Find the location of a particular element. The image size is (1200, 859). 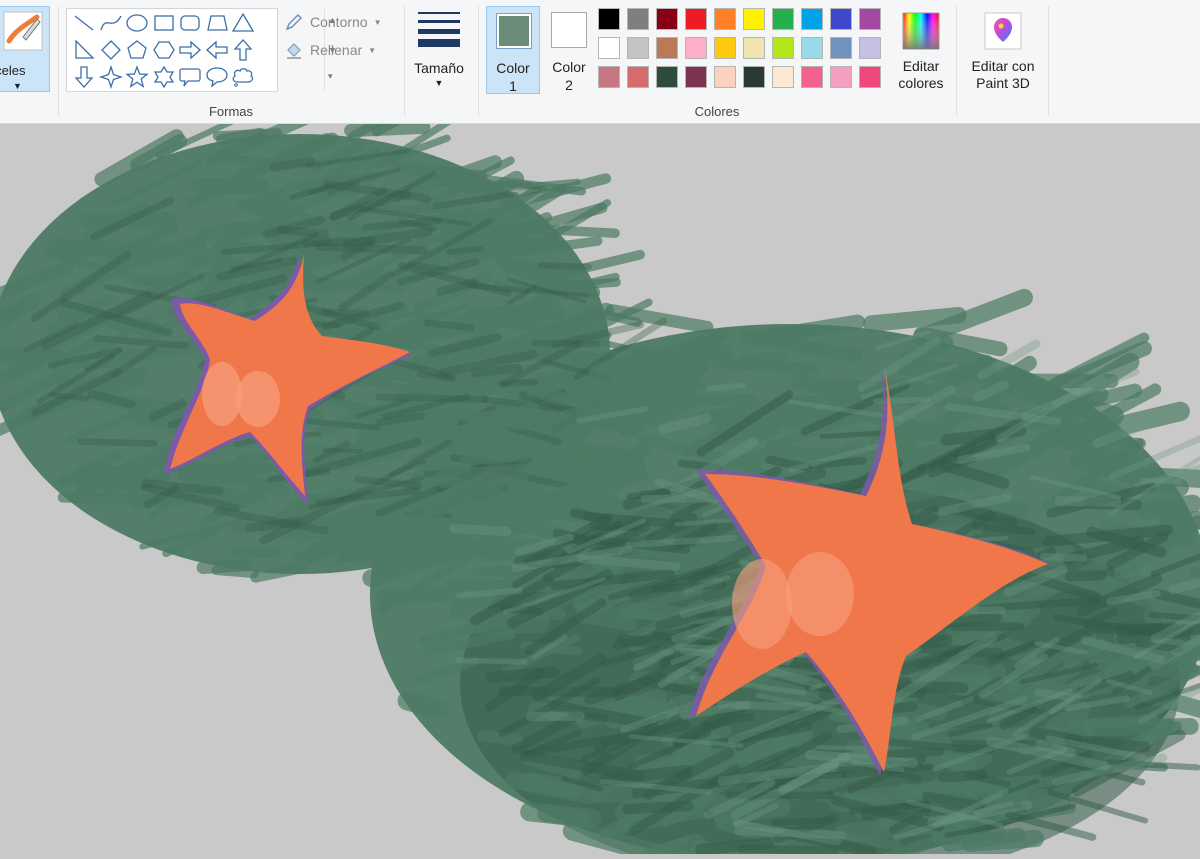

brushes-group: inceles ▼ is located at coordinates (29, 61).